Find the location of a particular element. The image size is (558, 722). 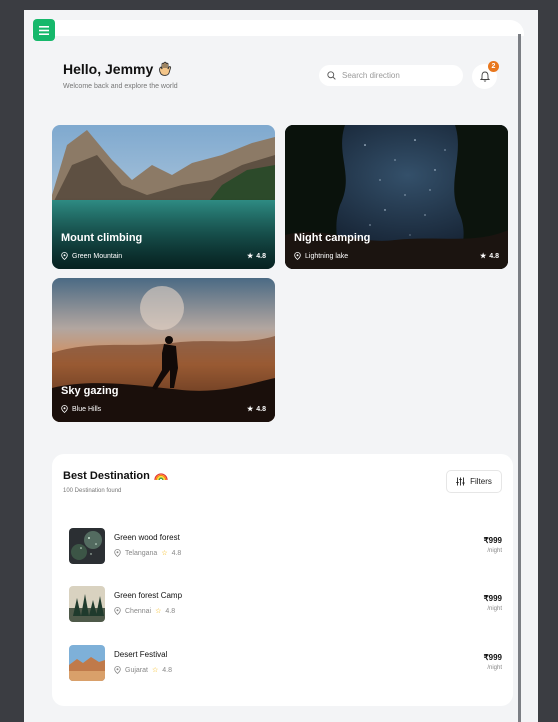

card-location-text: Green Mountain is located at coordinates (97, 256).